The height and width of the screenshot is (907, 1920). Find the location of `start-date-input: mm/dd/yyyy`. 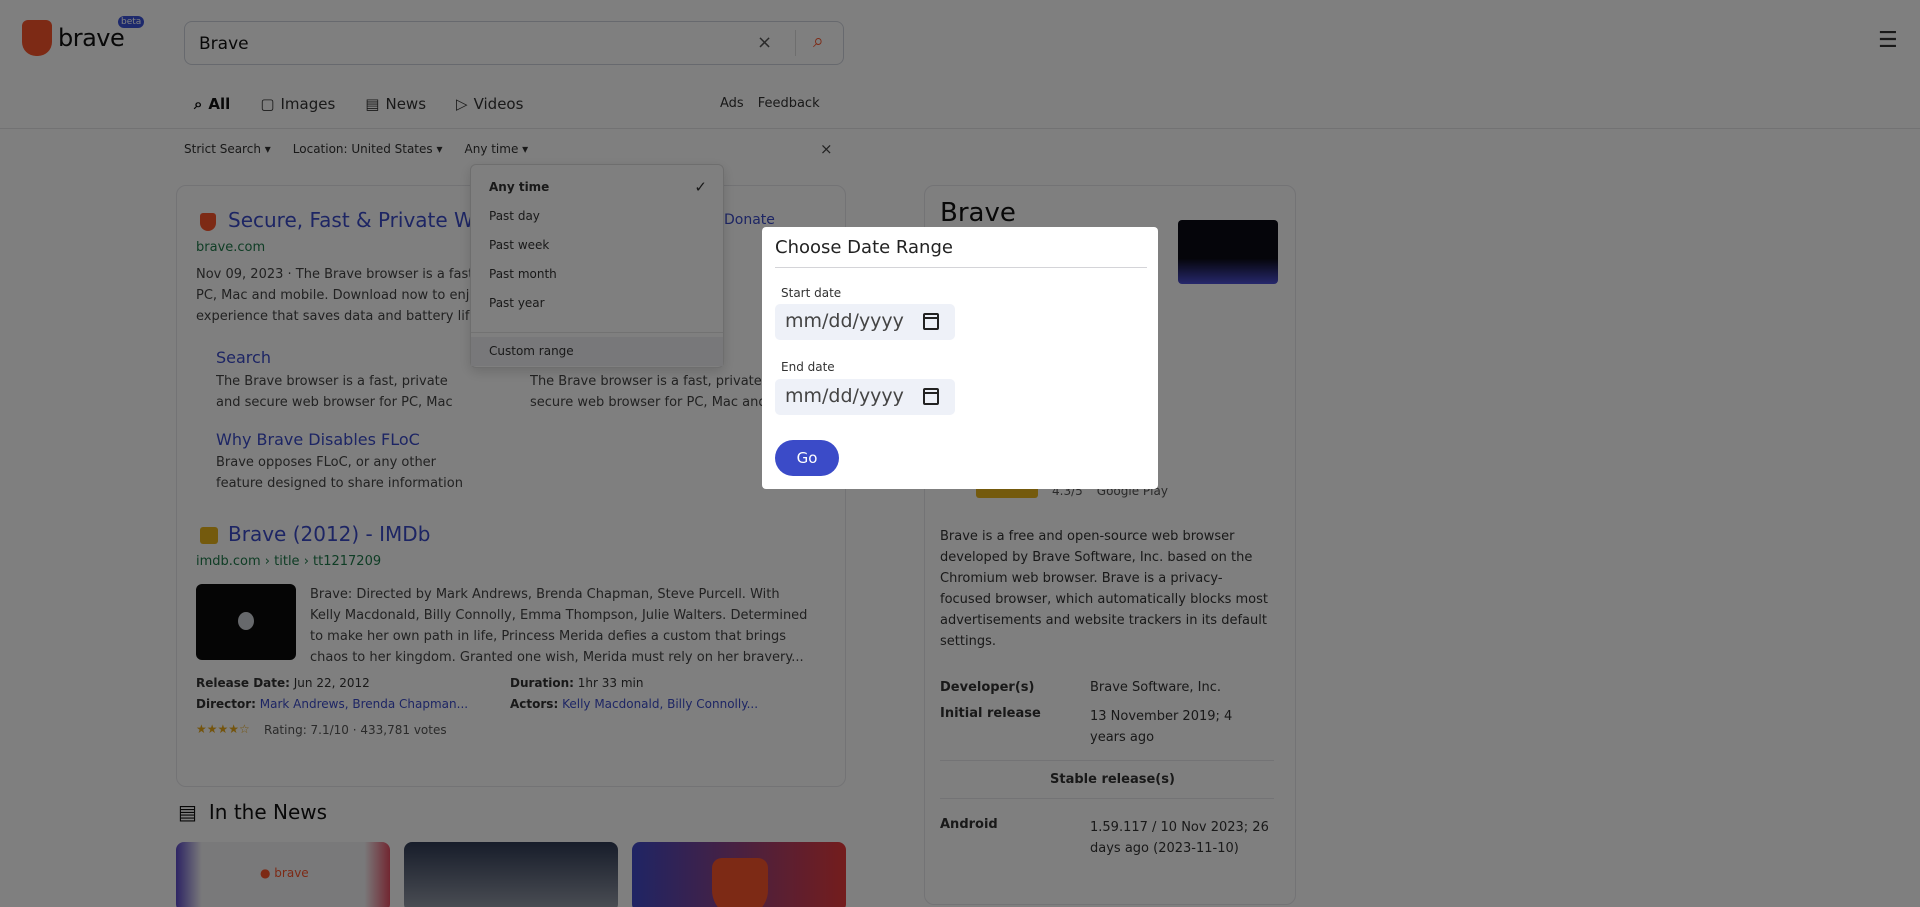

start-date-input: mm/dd/yyyy is located at coordinates (865, 322).